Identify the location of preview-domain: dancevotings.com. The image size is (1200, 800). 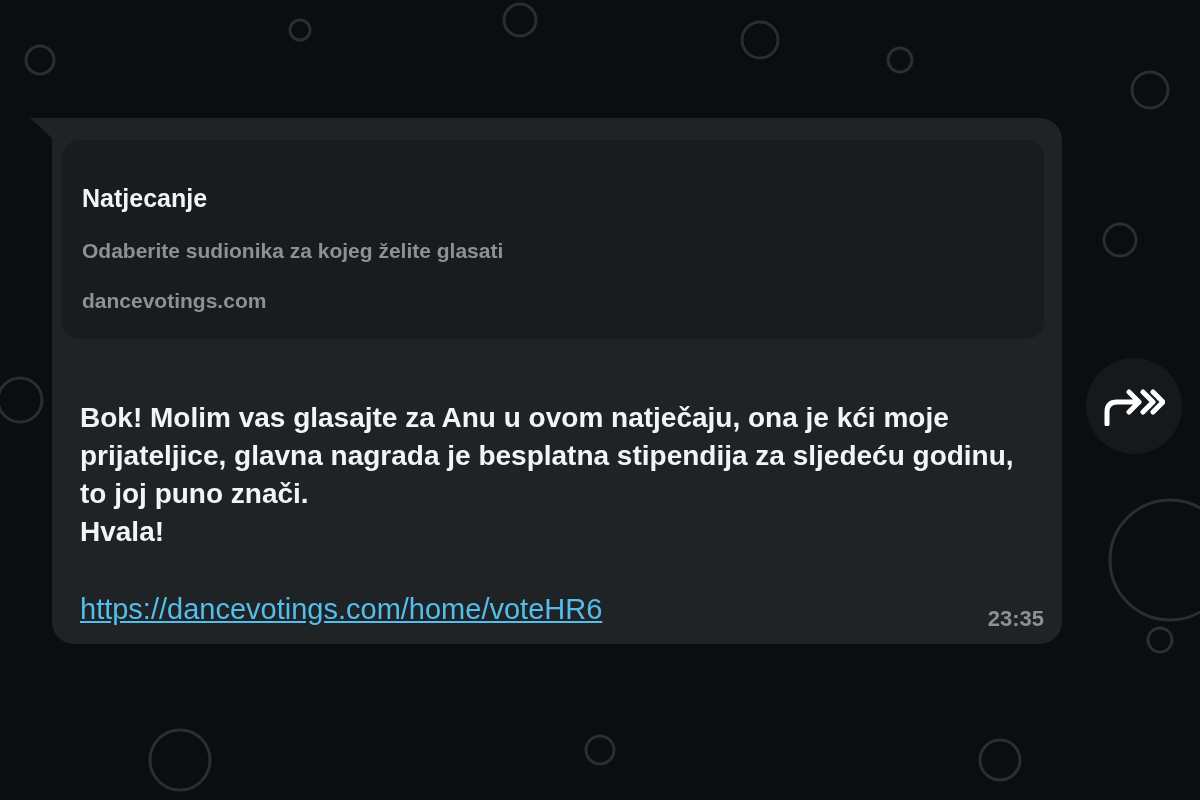
(174, 301).